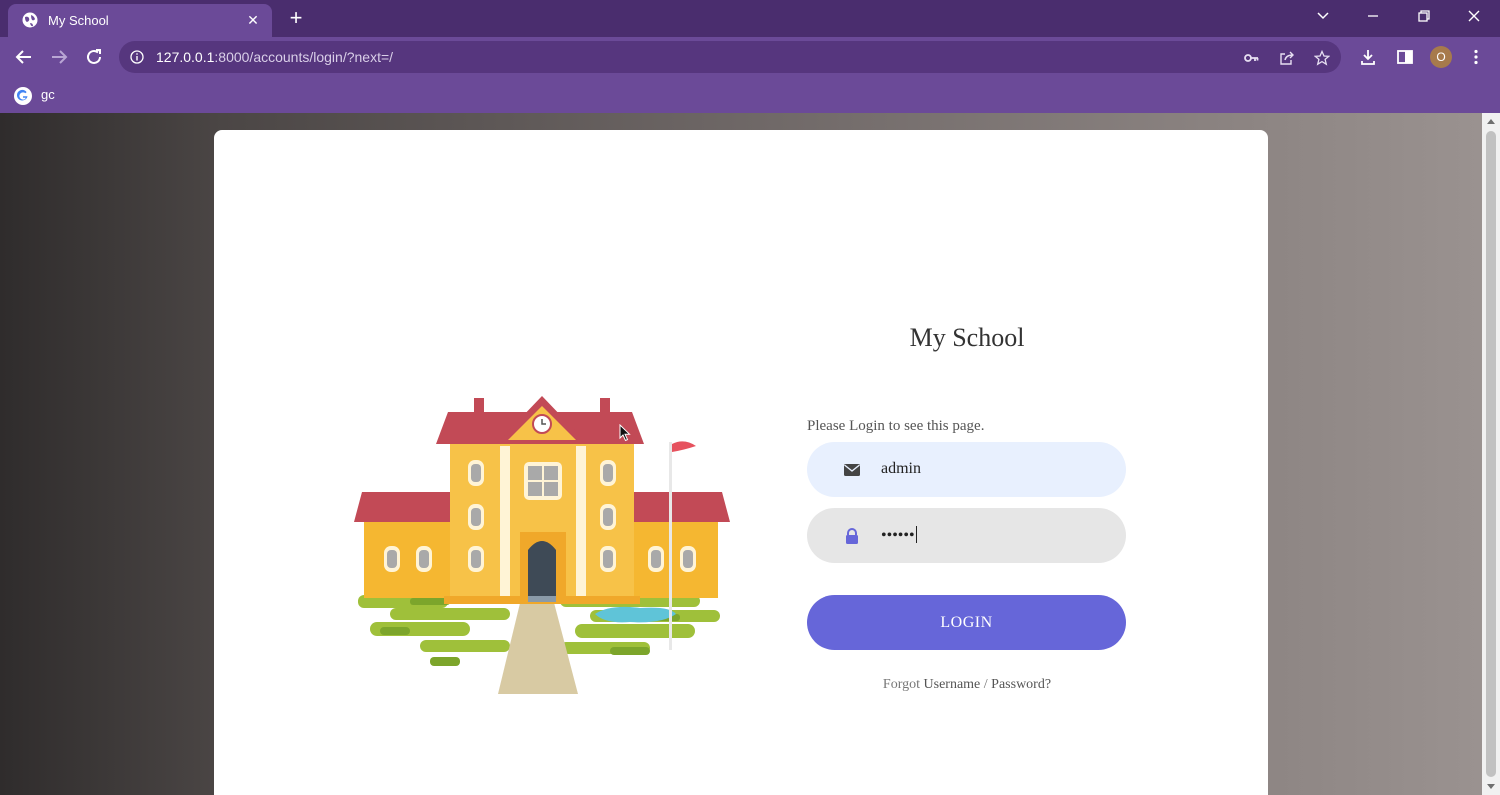  Describe the element at coordinates (30, 20) in the screenshot. I see `globe-icon` at that location.